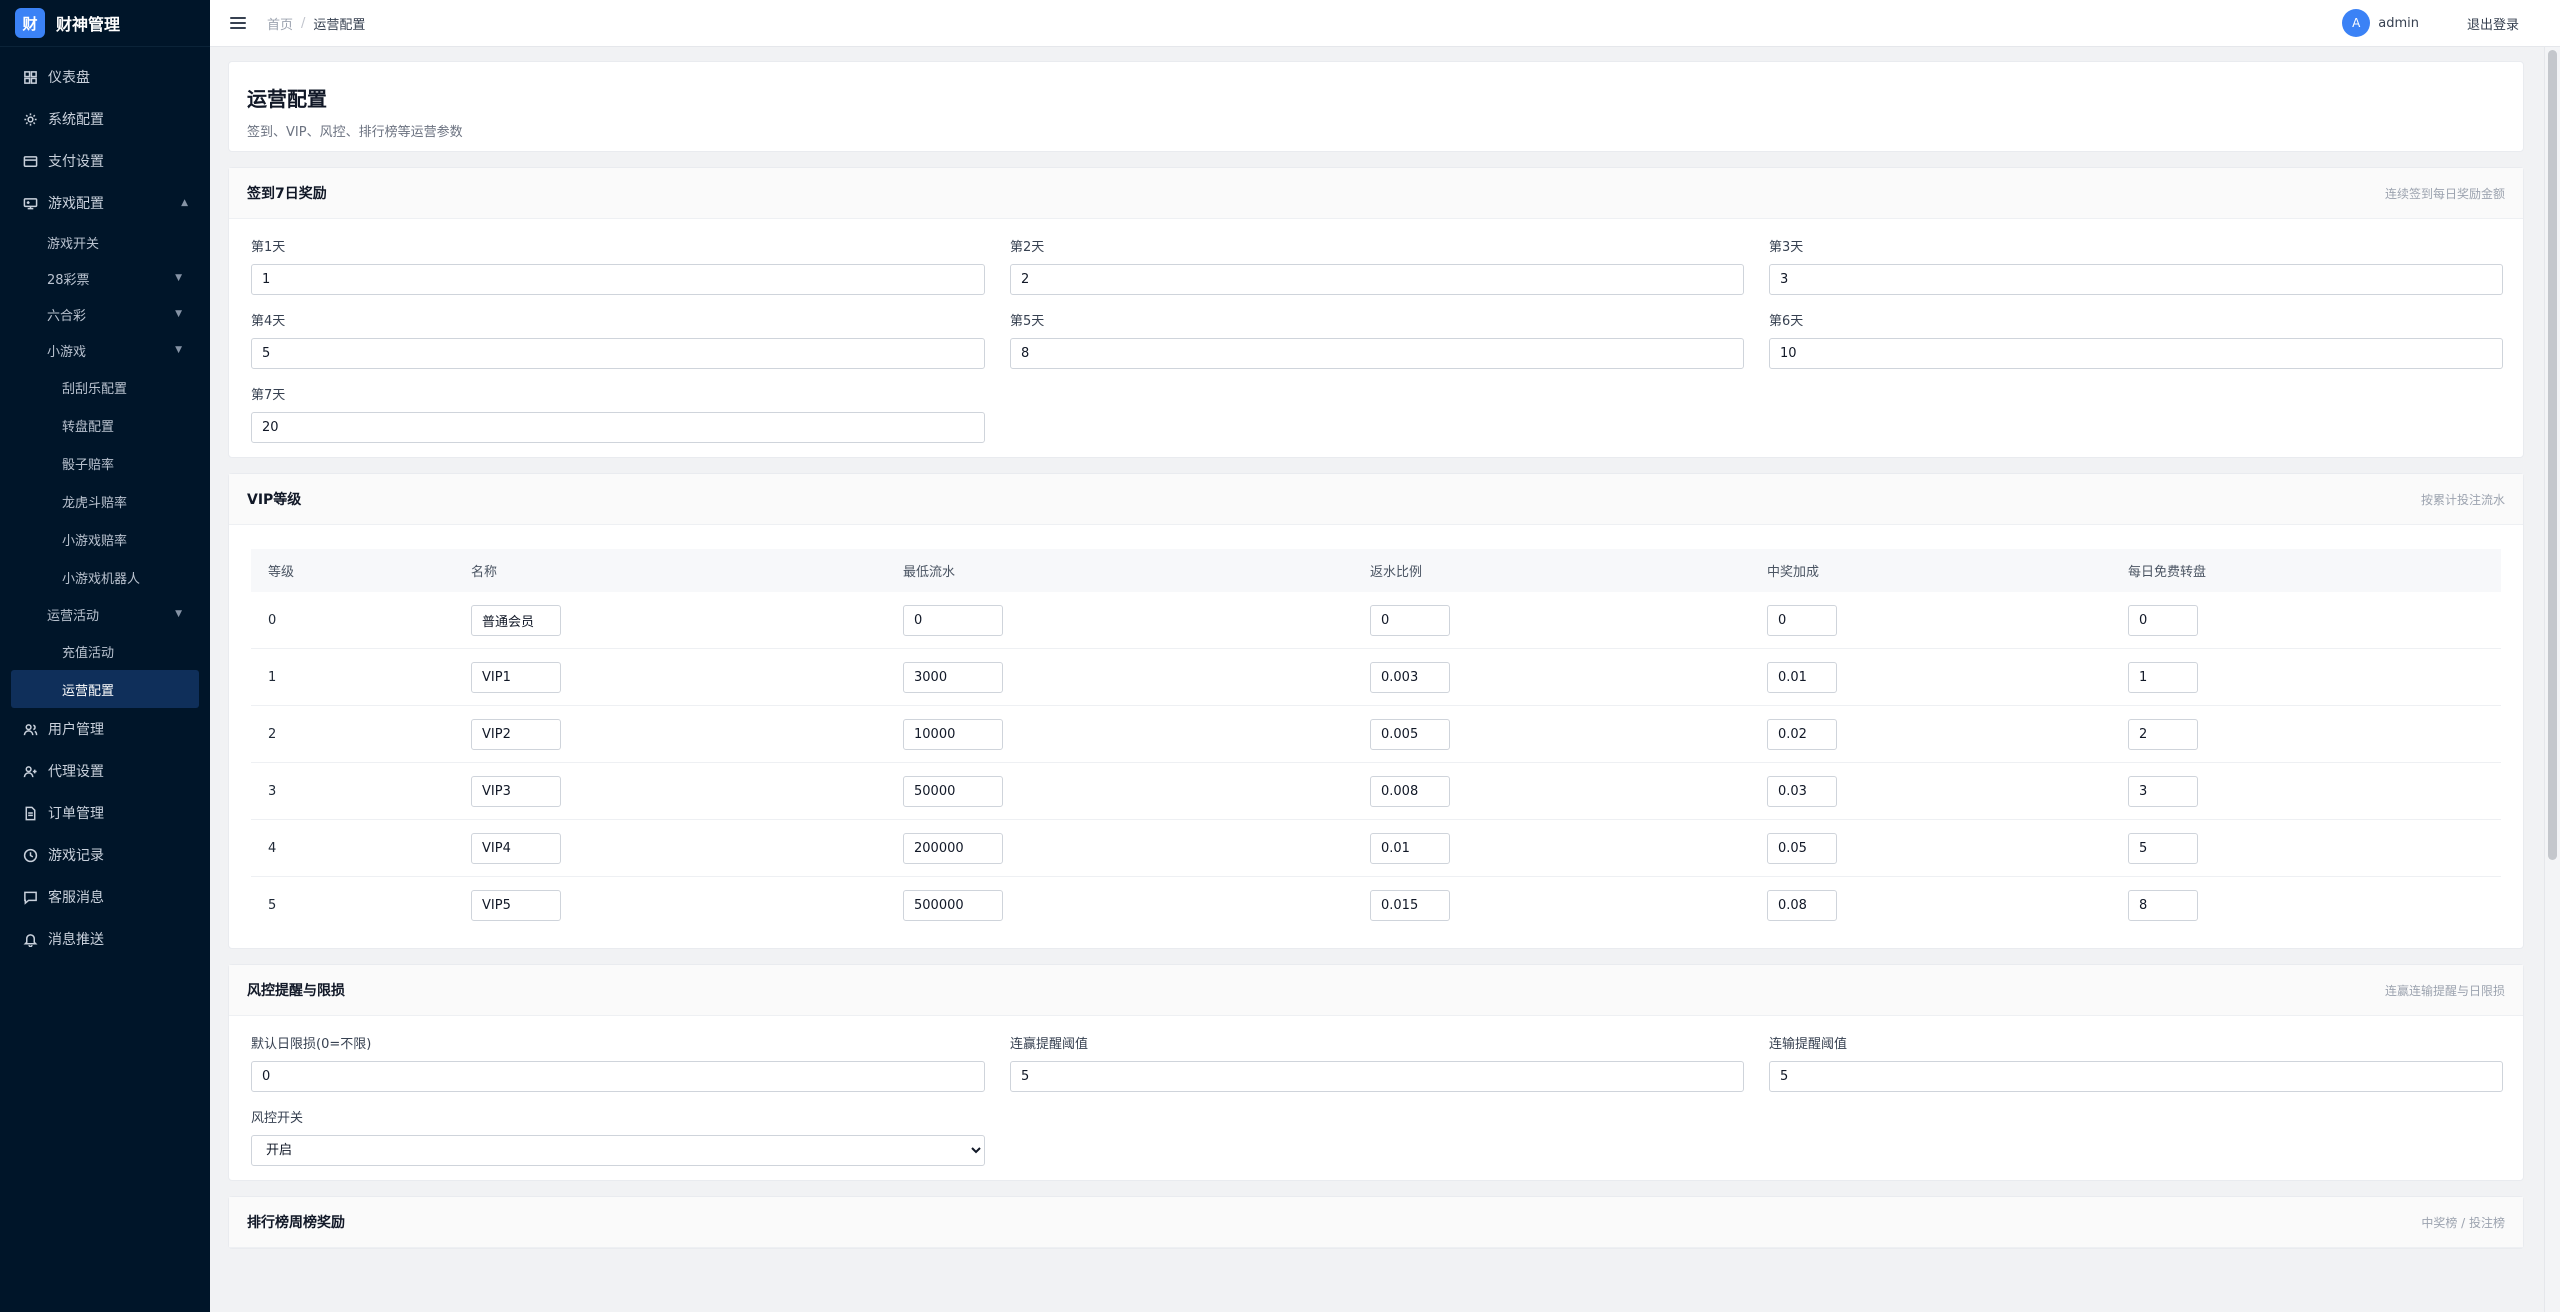 The width and height of the screenshot is (2560, 1312). What do you see at coordinates (280, 23) in the screenshot?
I see `breadcrumb-home: 首页` at bounding box center [280, 23].